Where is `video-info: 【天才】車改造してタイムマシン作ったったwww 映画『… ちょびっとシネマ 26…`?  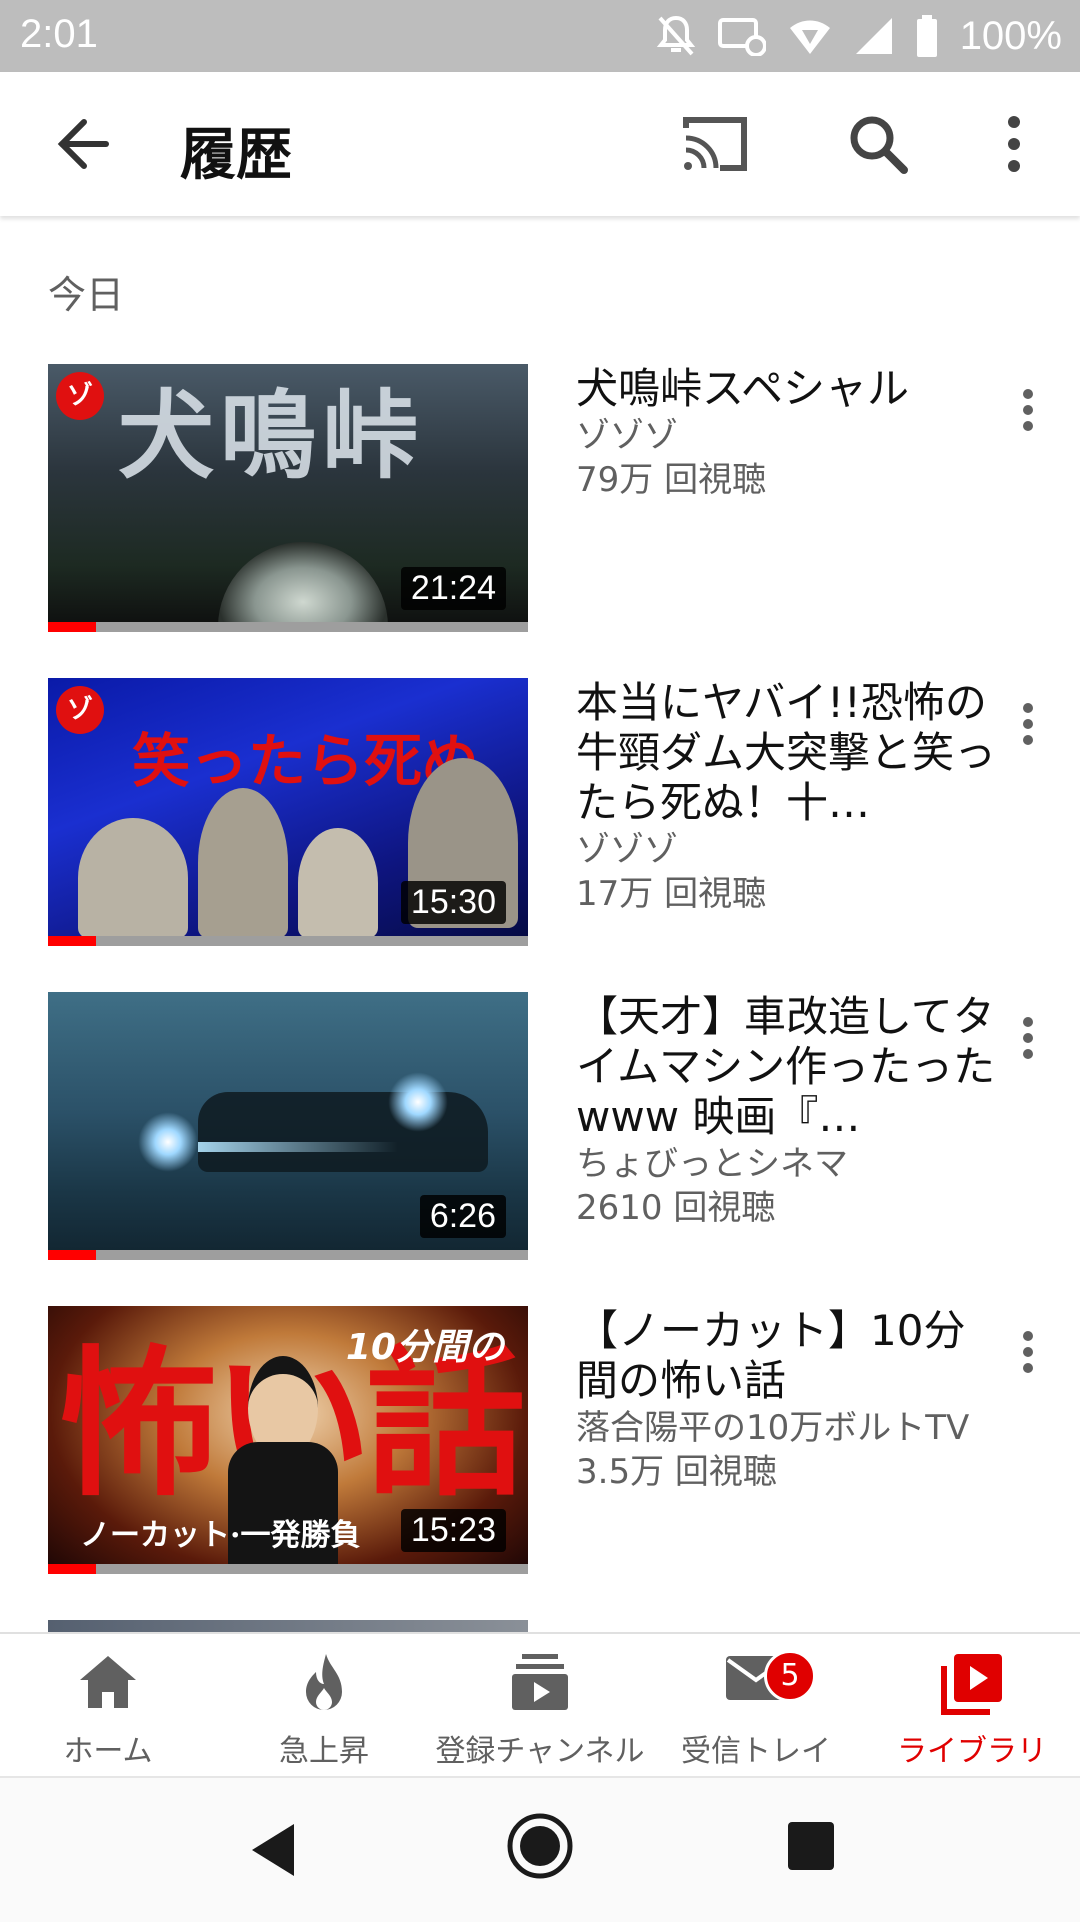
video-info: 【天才】車改造してタイムマシン作ったったwww 映画『… ちょびっとシネマ 26… is located at coordinates (786, 1111).